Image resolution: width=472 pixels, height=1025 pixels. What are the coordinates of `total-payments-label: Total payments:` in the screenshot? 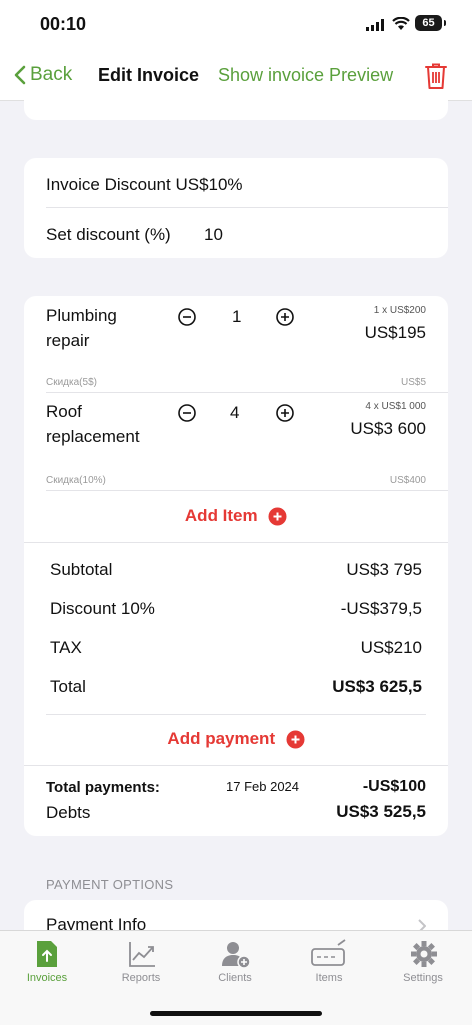 It's located at (103, 787).